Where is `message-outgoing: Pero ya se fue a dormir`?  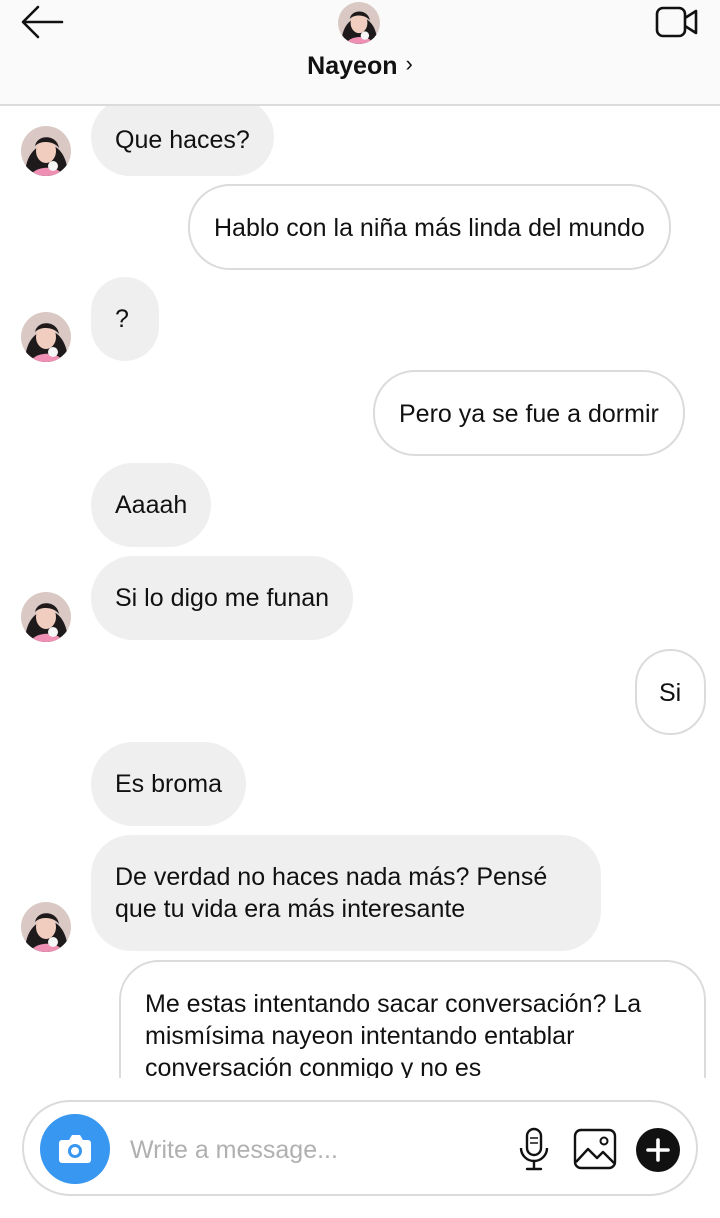
message-outgoing: Pero ya se fue a dormir is located at coordinates (529, 413).